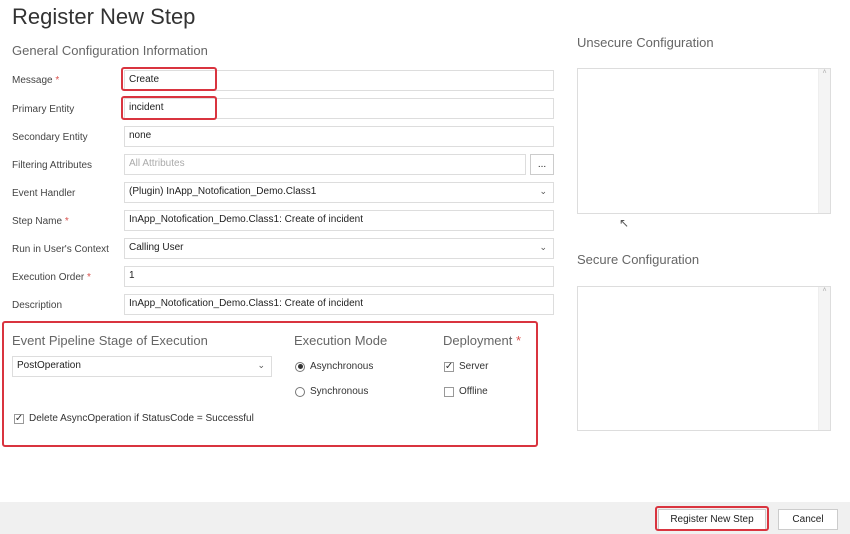 The image size is (850, 534). What do you see at coordinates (325, 164) in the screenshot?
I see `filtering-attributes-input: All Attributes` at bounding box center [325, 164].